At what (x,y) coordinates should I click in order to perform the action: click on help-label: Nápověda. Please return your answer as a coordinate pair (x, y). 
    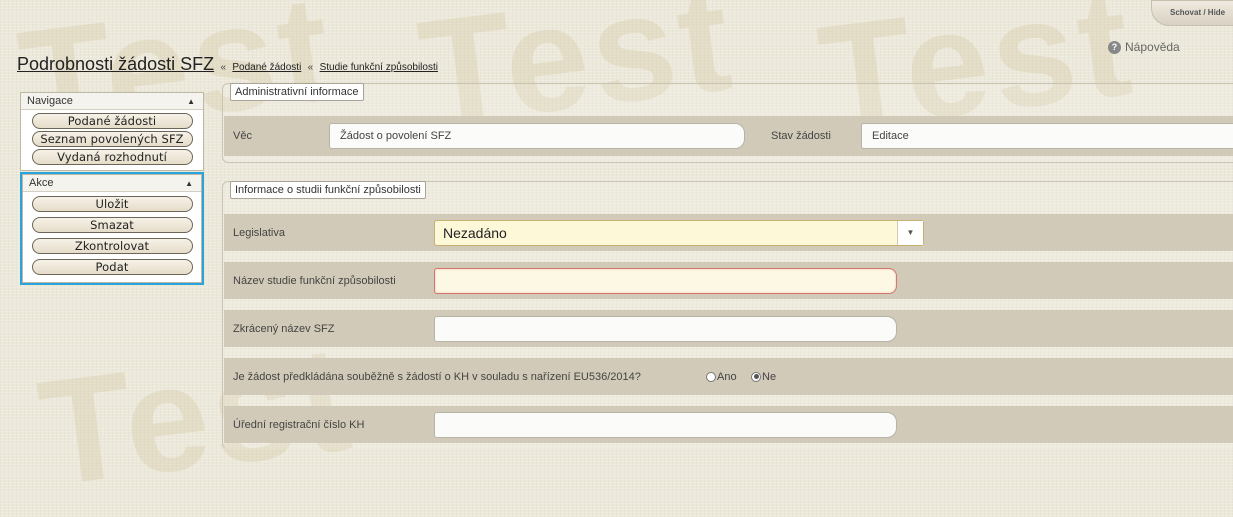
    Looking at the image, I should click on (1152, 47).